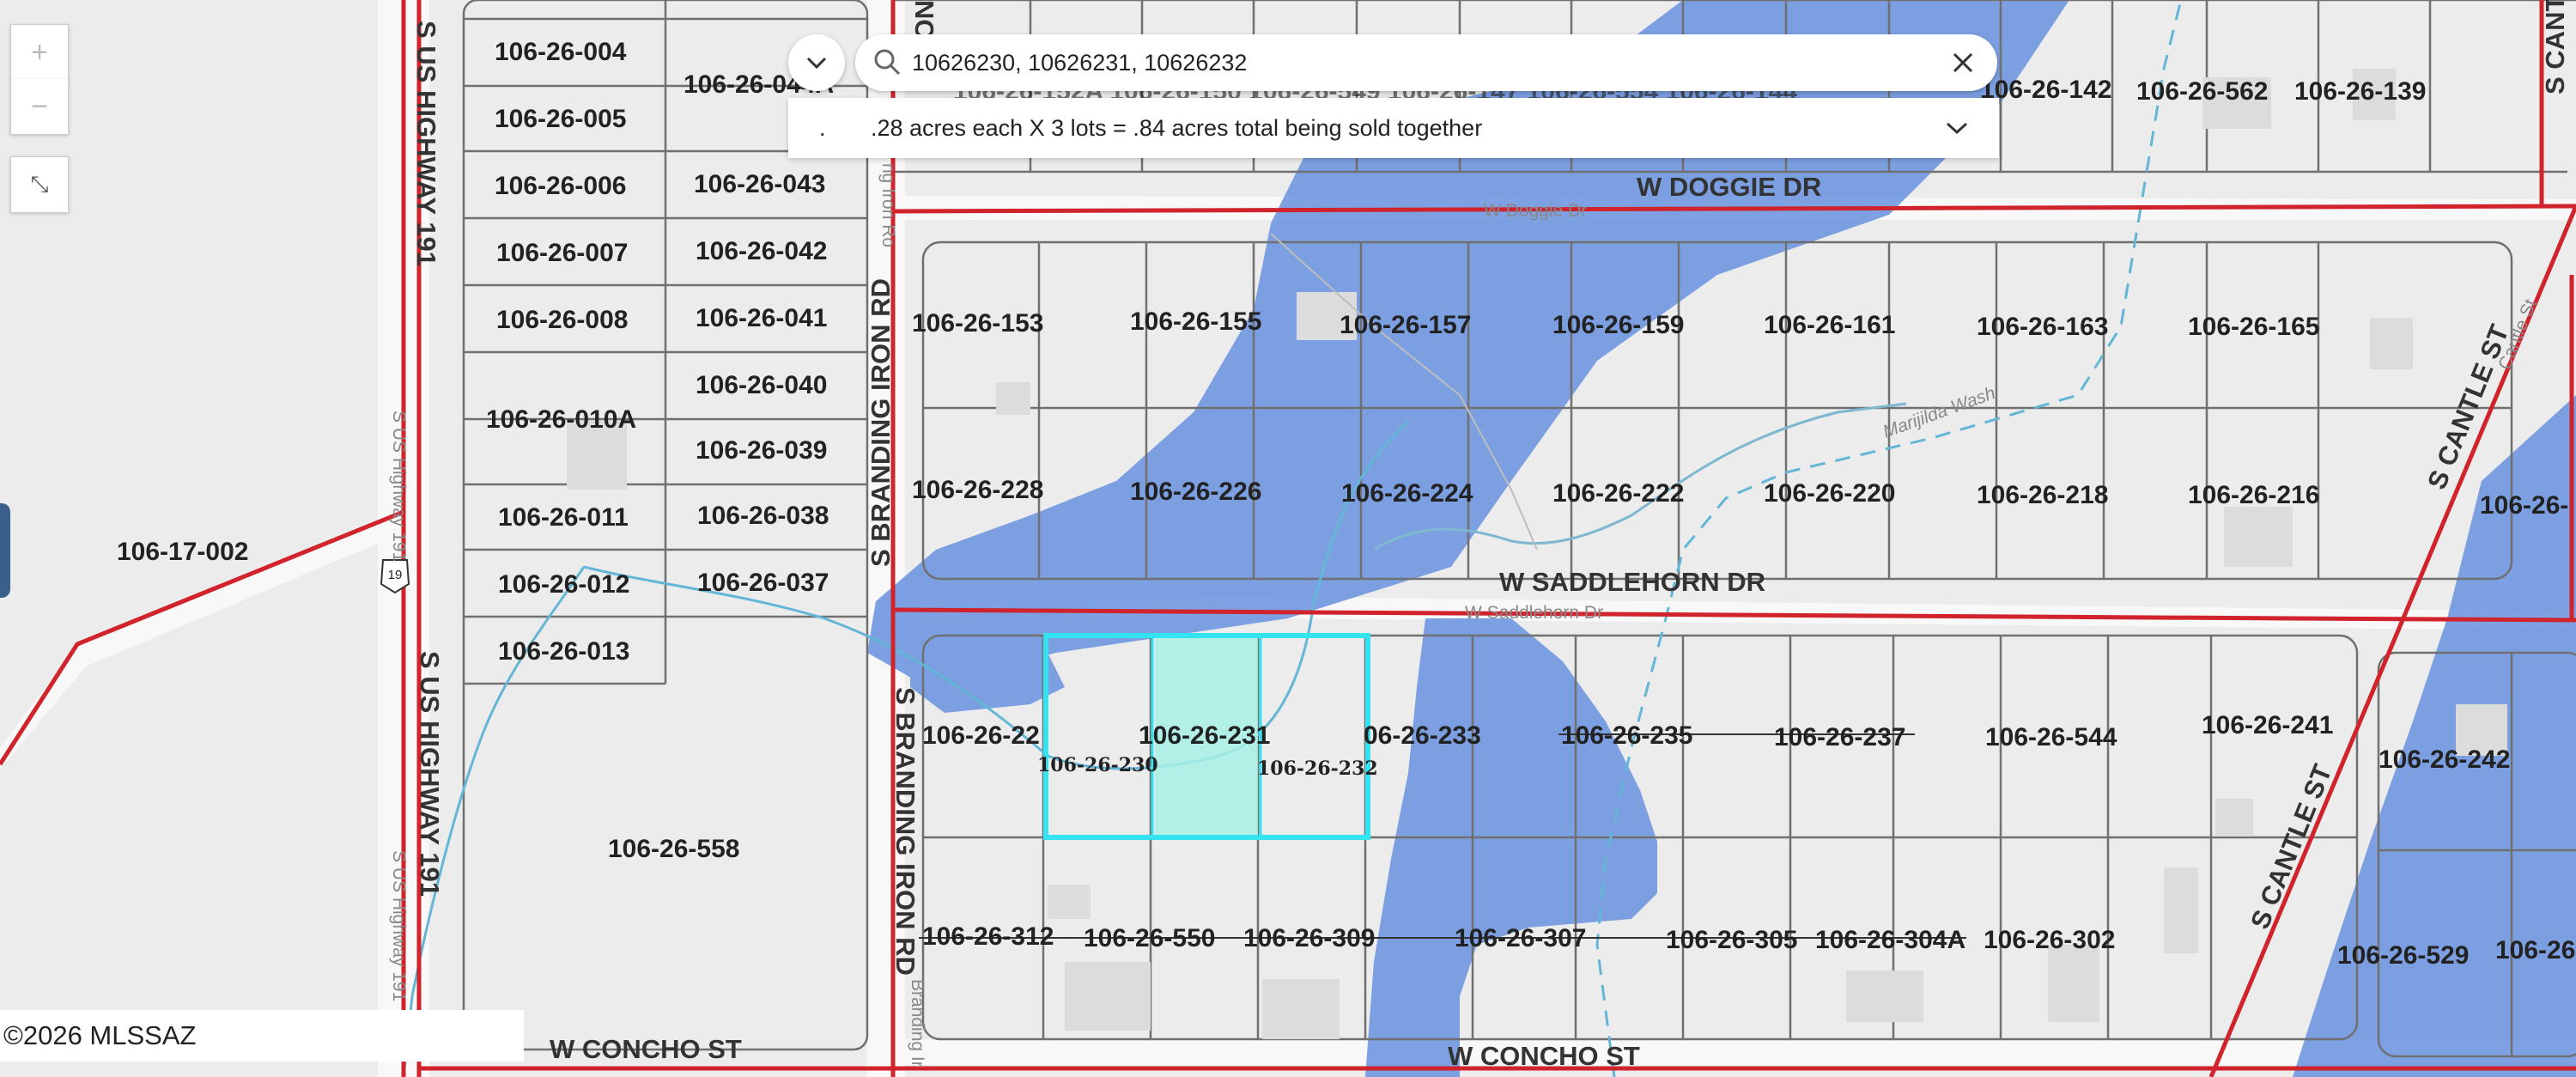 This screenshot has width=2576, height=1077. Describe the element at coordinates (399, 925) in the screenshot. I see `road-label-us191-minor-south: S US Highway 191` at that location.